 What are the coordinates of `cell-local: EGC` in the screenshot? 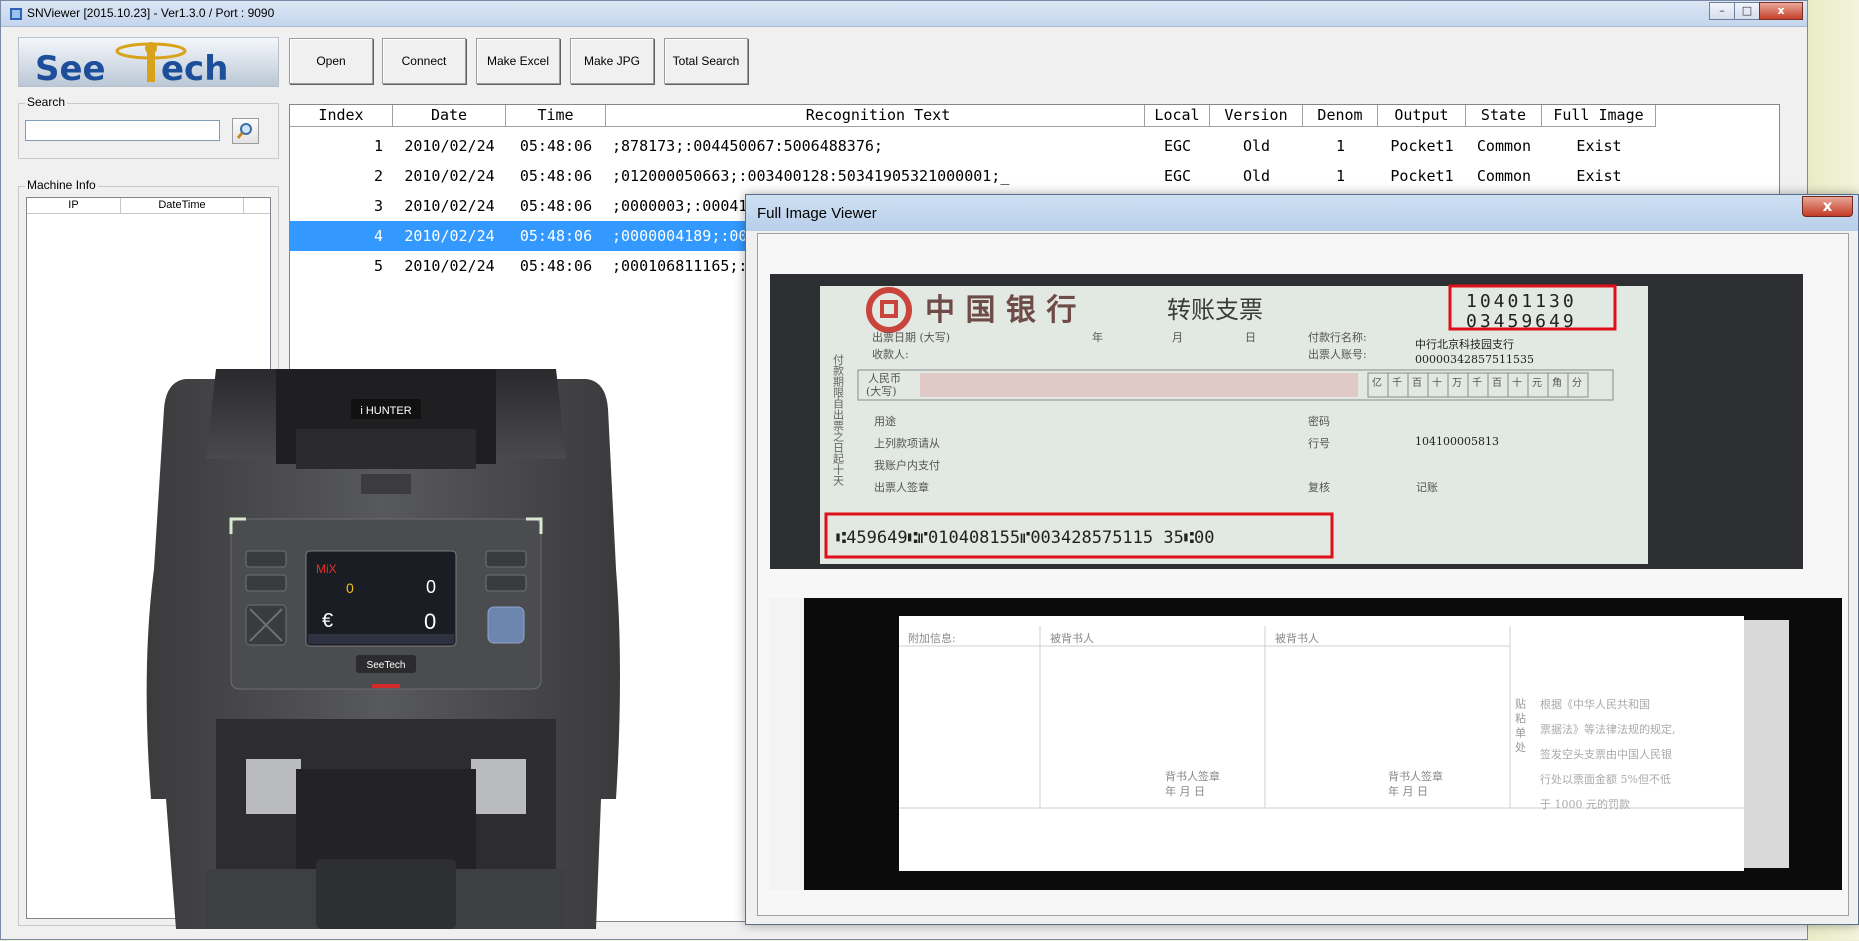 It's located at (1177, 176).